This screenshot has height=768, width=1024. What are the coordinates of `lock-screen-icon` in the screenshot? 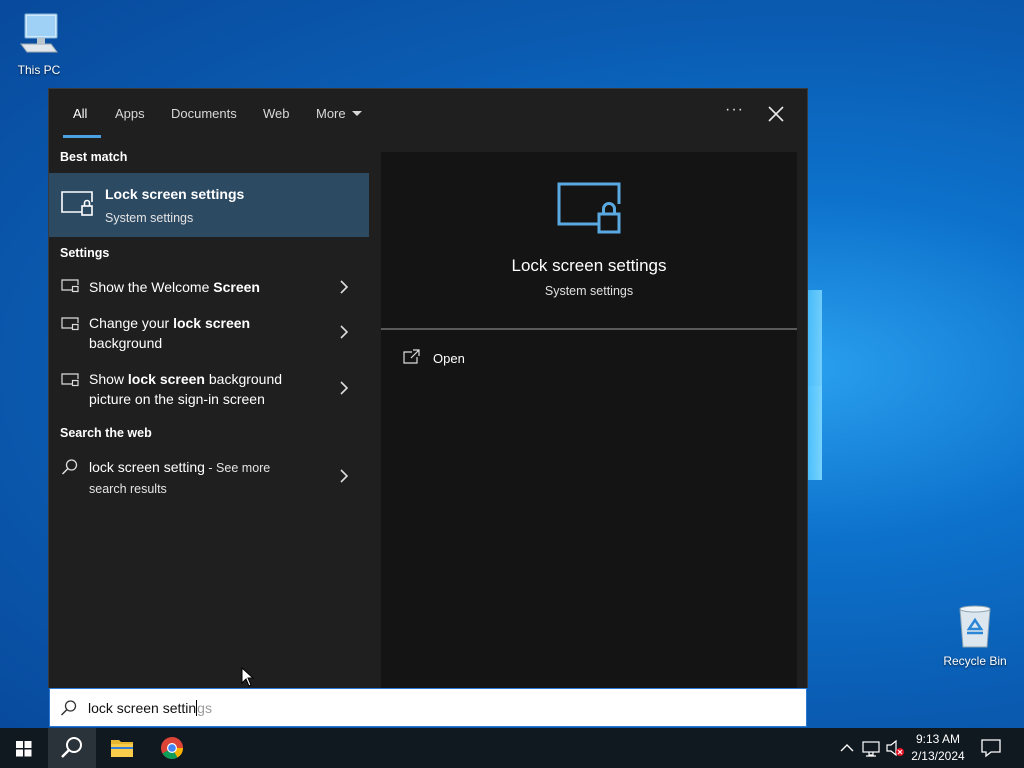 It's located at (77, 206).